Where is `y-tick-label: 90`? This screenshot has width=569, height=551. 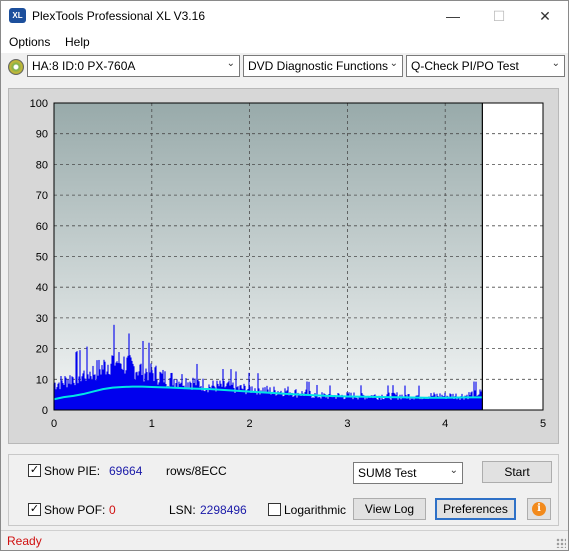
y-tick-label: 90 is located at coordinates (42, 135).